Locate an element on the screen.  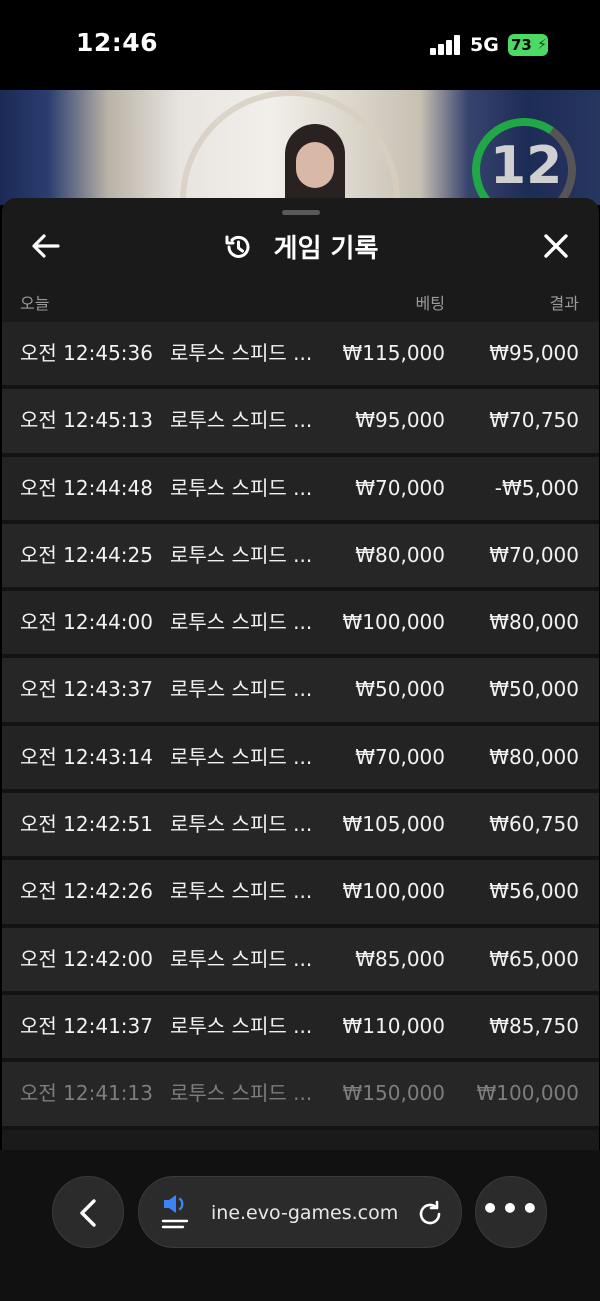
column-header-result: 결과 is located at coordinates (564, 303).